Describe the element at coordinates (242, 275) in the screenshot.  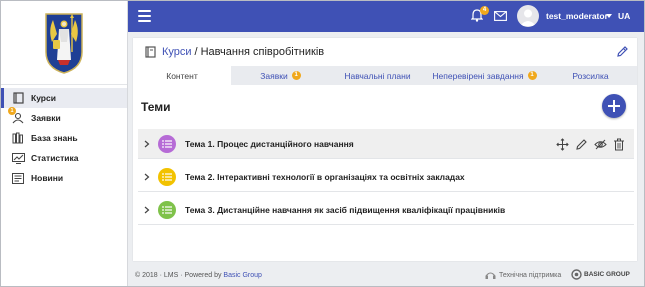
I see `company-link: Basic Group` at that location.